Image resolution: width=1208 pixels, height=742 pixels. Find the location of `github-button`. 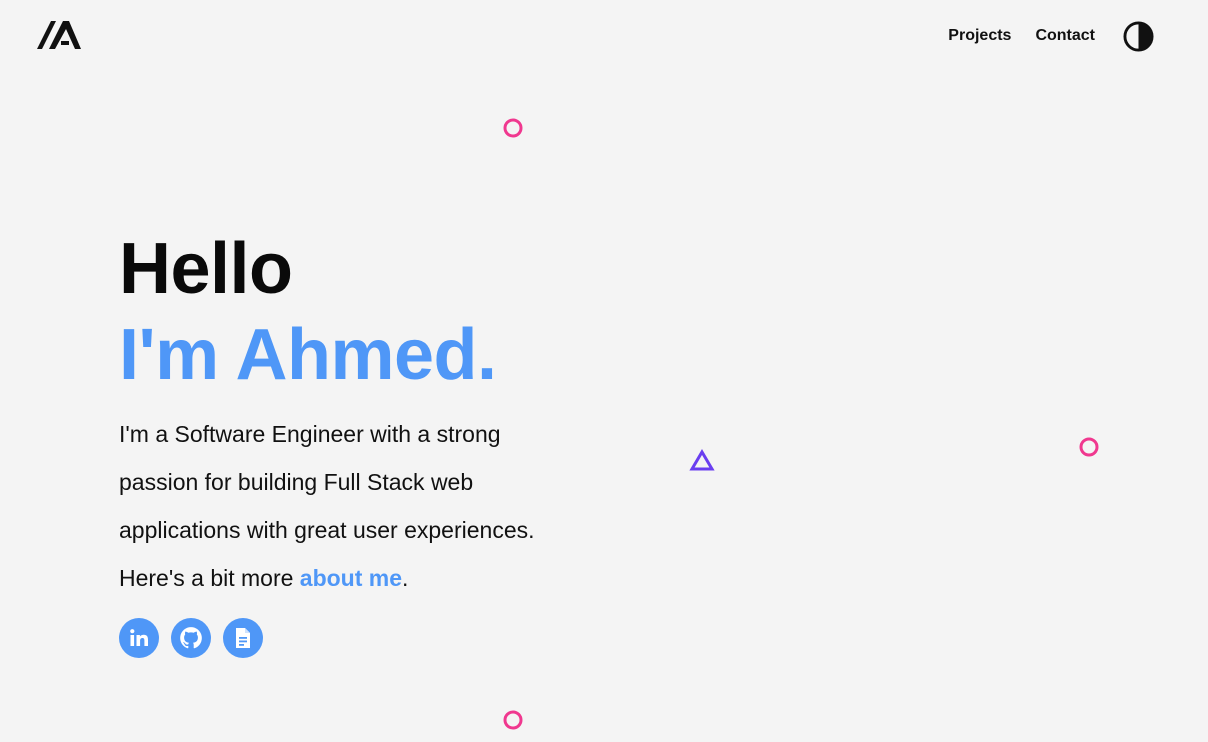

github-button is located at coordinates (191, 638).